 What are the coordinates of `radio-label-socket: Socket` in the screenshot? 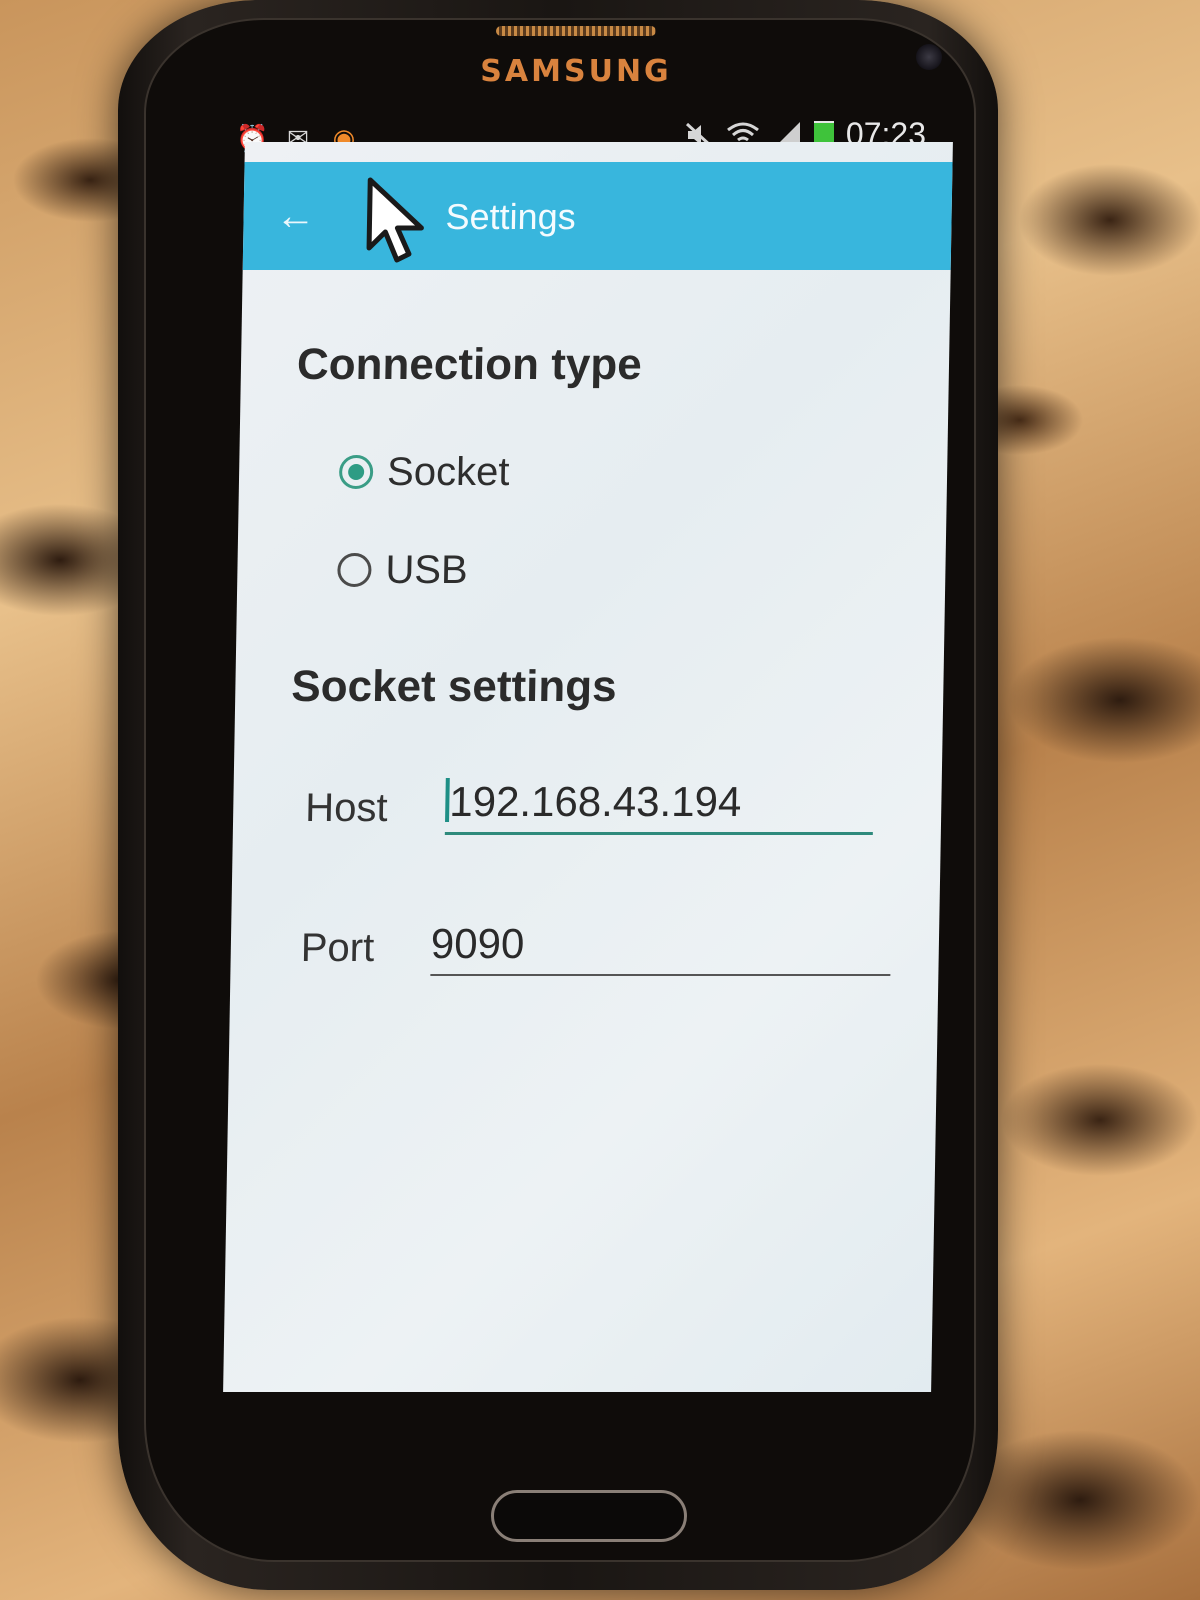 It's located at (448, 471).